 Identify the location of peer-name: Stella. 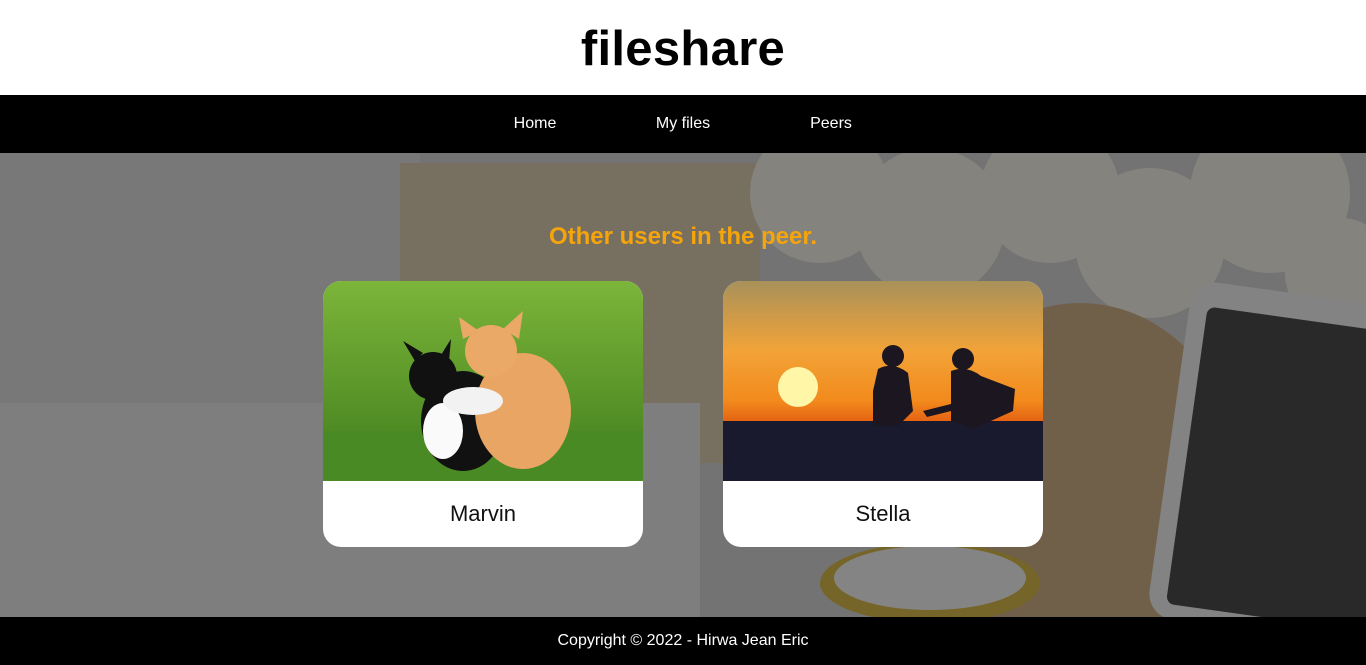
(883, 513).